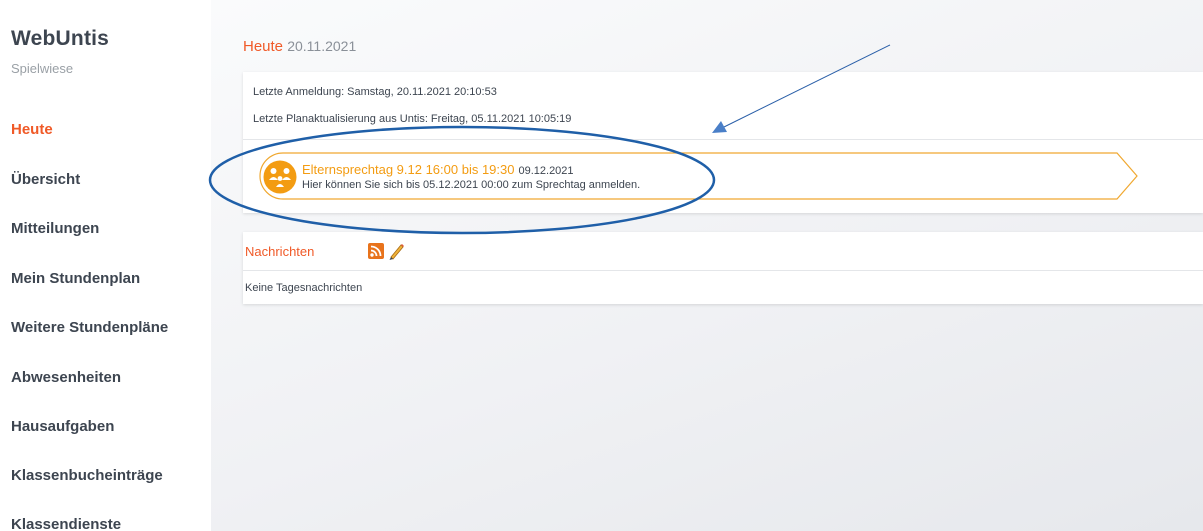 This screenshot has height=531, width=1203. I want to click on sidebar-item-heute: Heute, so click(32, 129).